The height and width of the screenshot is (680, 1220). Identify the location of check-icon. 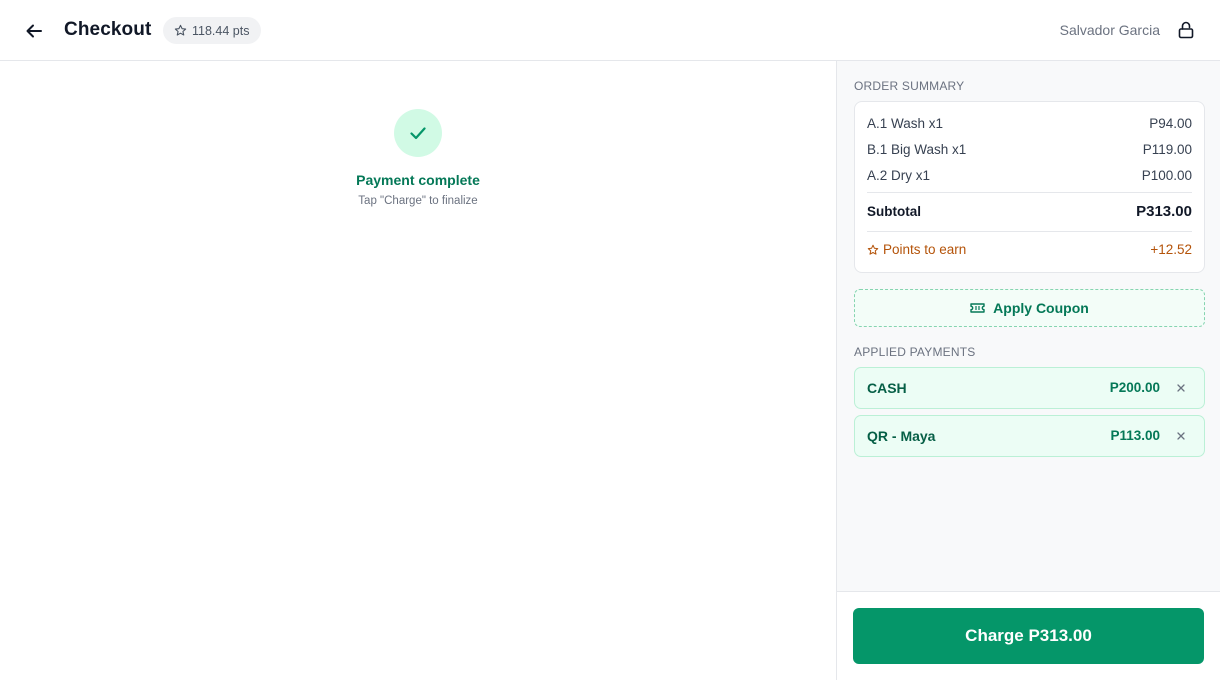
(418, 133).